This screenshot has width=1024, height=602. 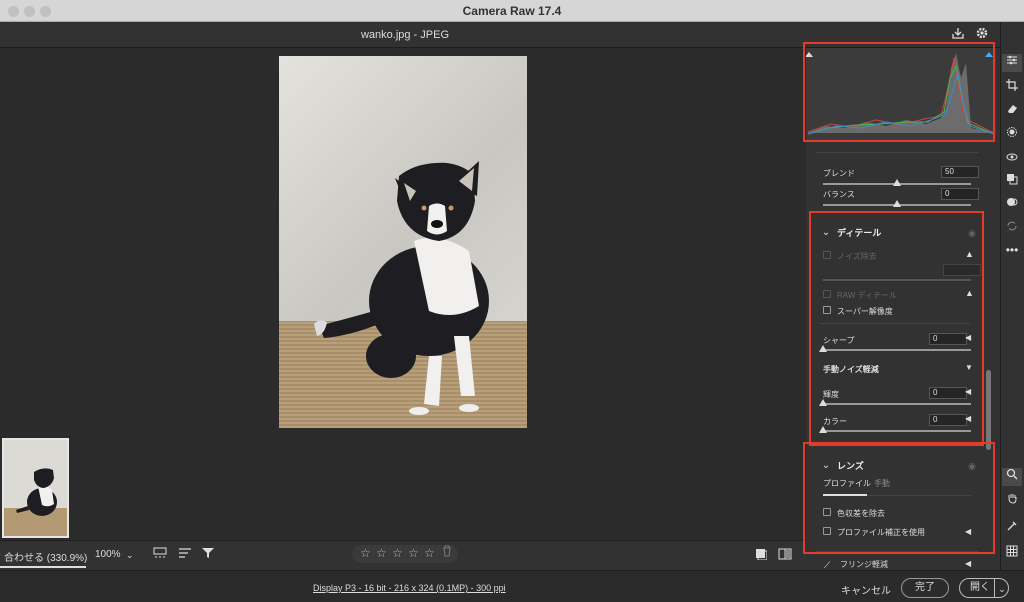 I want to click on open-options-chevron-icon: ⌄, so click(x=1002, y=589).